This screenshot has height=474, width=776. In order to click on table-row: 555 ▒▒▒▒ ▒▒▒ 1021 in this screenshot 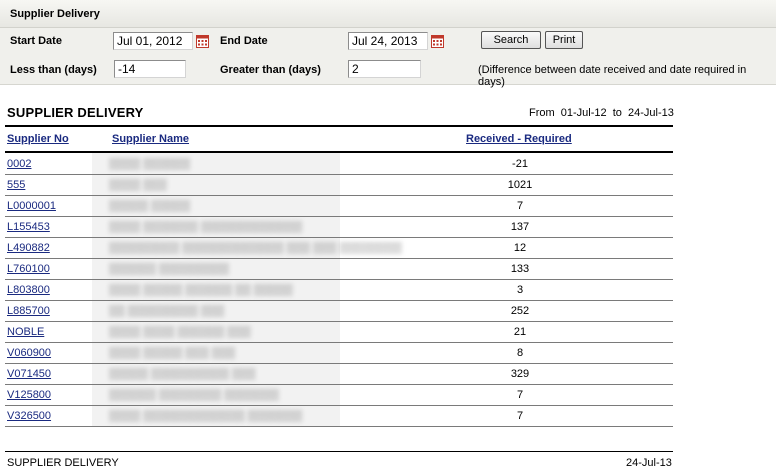, I will do `click(339, 185)`.